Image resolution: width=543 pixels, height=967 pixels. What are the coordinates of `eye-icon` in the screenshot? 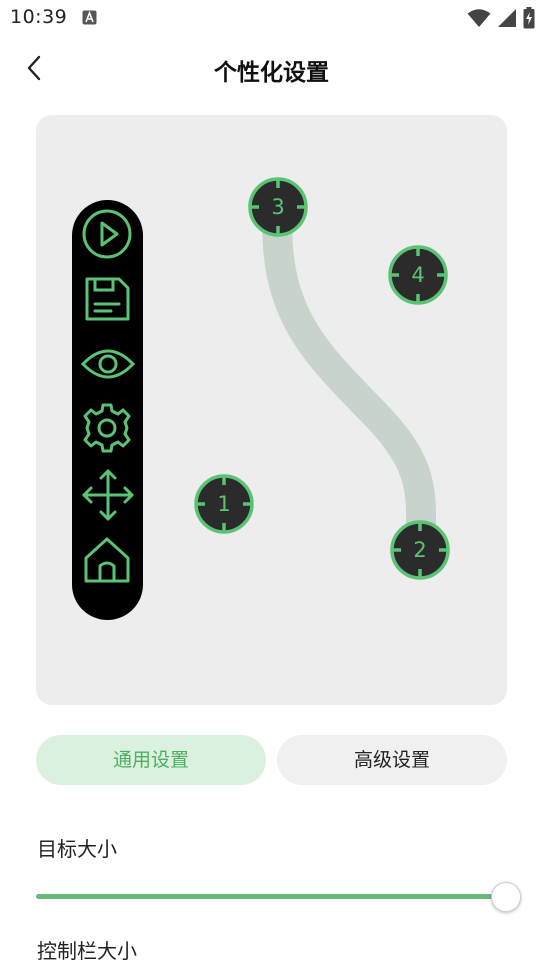 It's located at (108, 364).